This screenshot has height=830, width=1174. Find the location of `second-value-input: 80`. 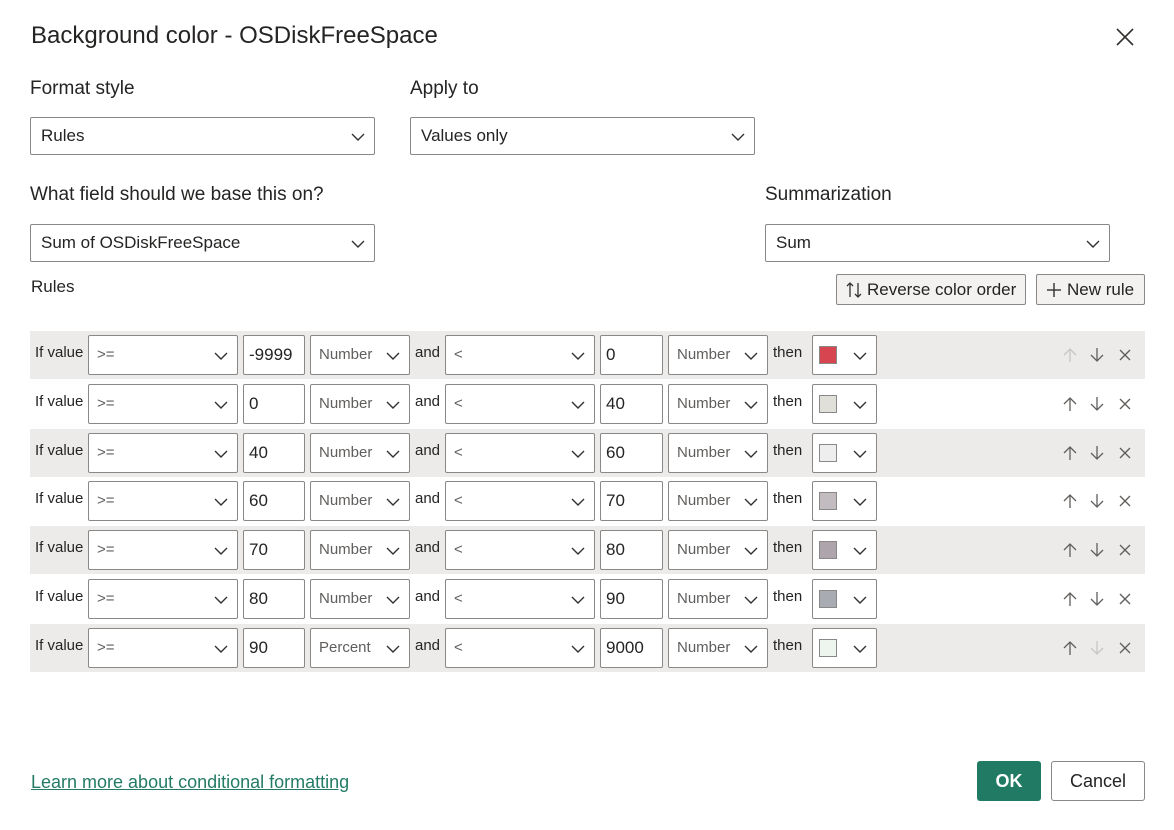

second-value-input: 80 is located at coordinates (631, 550).